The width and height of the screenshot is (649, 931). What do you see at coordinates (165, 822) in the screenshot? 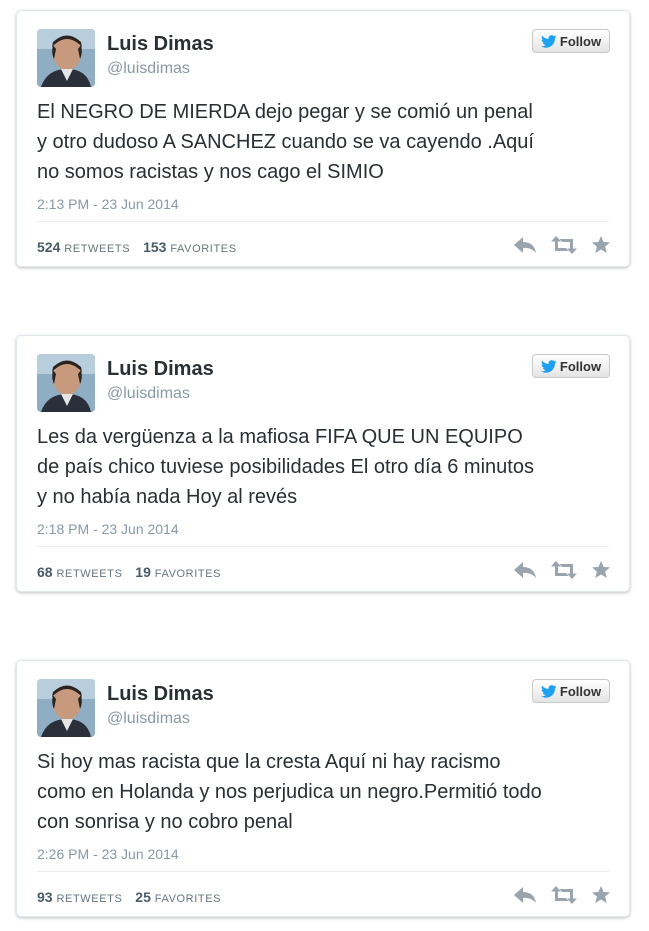
I see `tweet-text-line: con sonrisa y no cobro penal` at bounding box center [165, 822].